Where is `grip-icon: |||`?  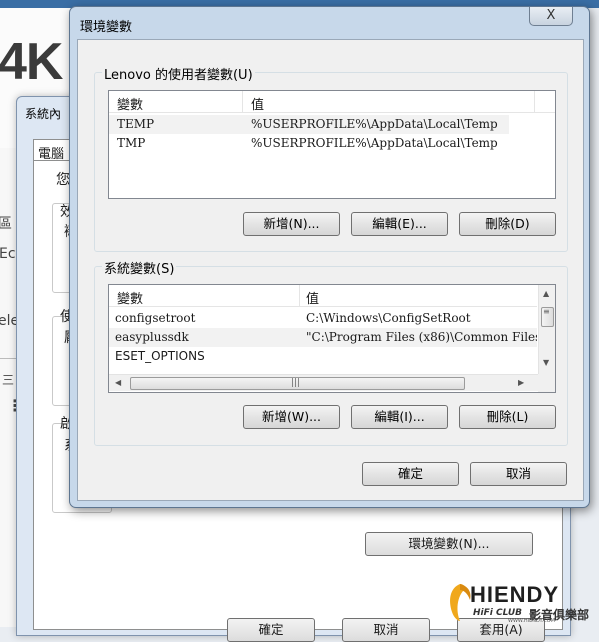 grip-icon: ||| is located at coordinates (296, 383).